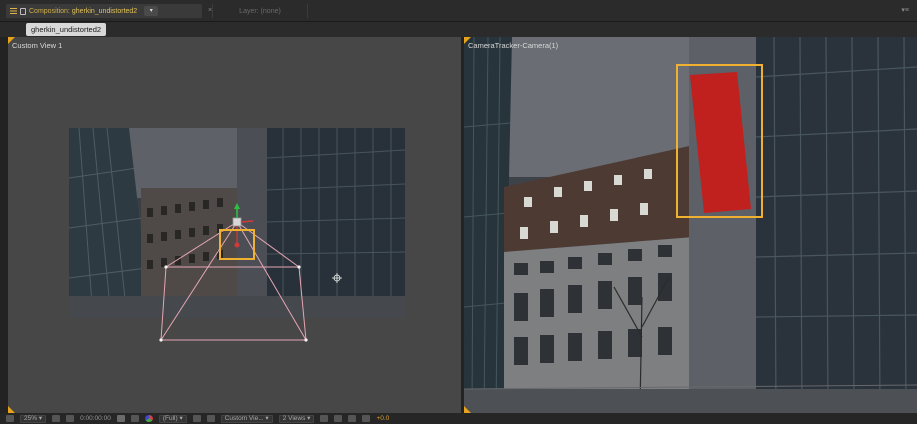  I want to click on show-snapshot-icon, so click(134, 418).